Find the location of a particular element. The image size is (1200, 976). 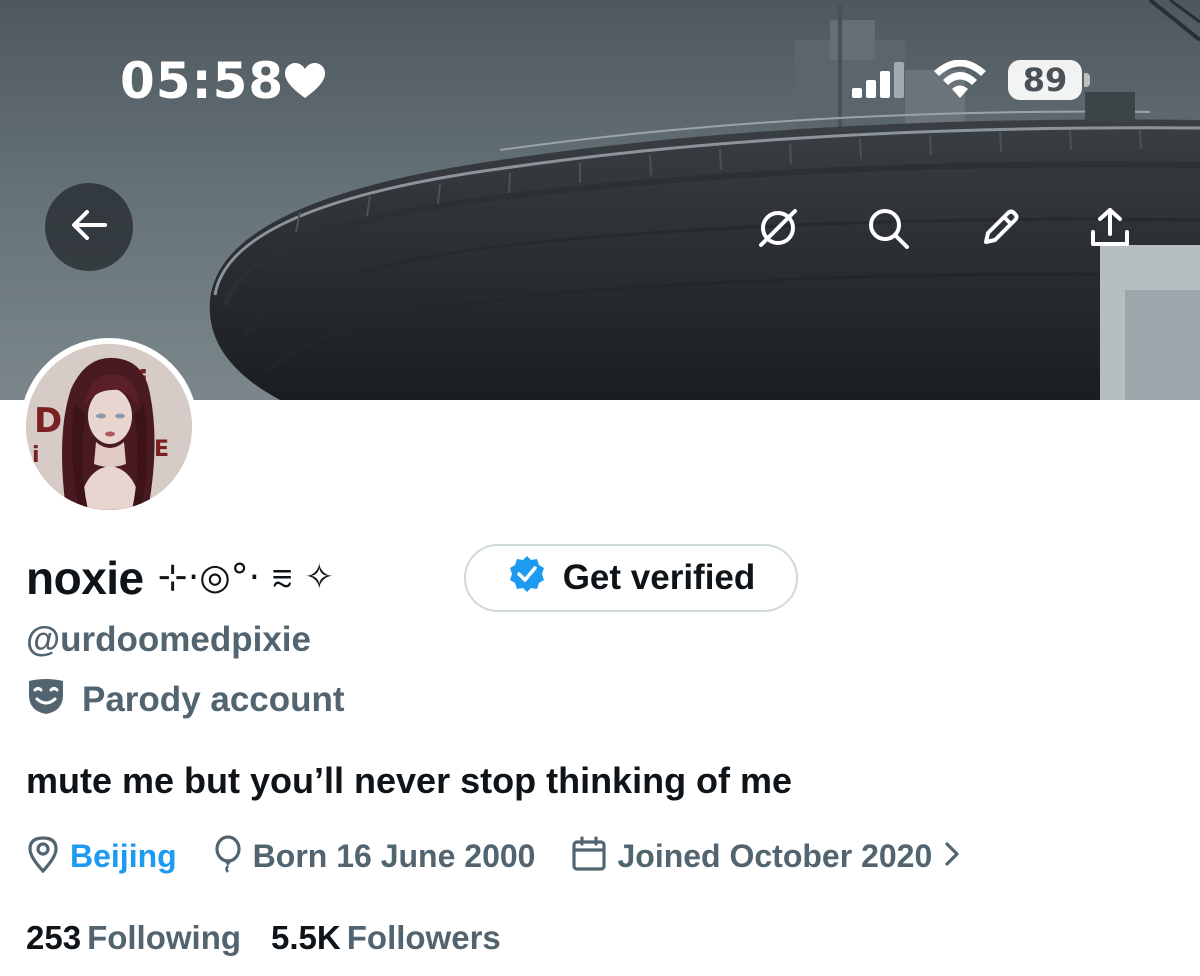

chevron-right-icon is located at coordinates (952, 856).